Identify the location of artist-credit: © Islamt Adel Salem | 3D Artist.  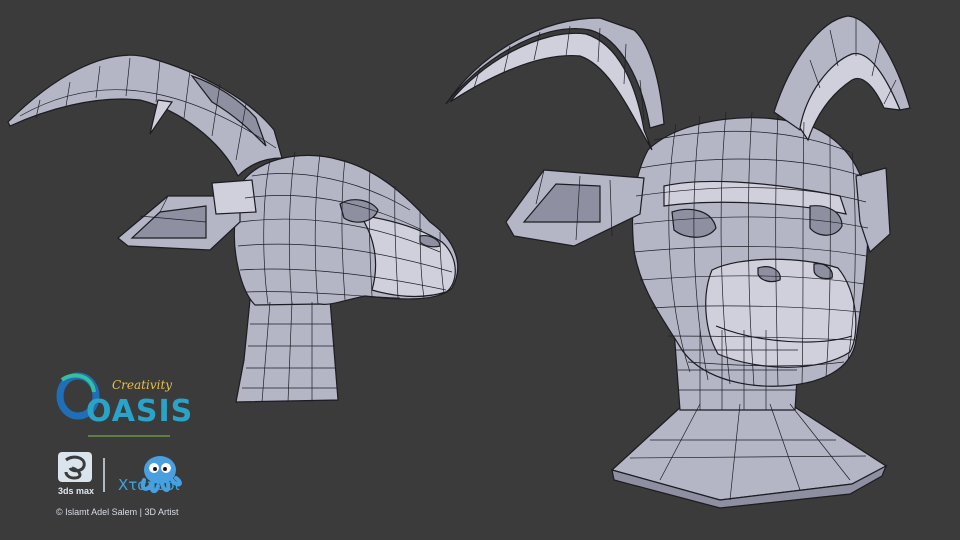
(117, 512).